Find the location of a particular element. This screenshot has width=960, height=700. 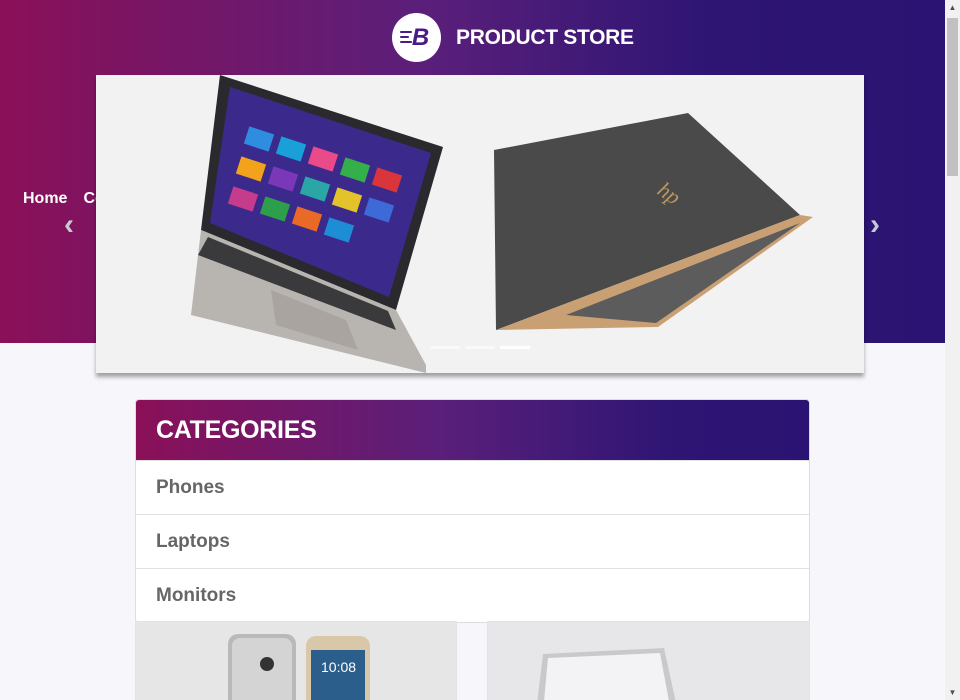

categories-title: CATEGORIES is located at coordinates (472, 430).